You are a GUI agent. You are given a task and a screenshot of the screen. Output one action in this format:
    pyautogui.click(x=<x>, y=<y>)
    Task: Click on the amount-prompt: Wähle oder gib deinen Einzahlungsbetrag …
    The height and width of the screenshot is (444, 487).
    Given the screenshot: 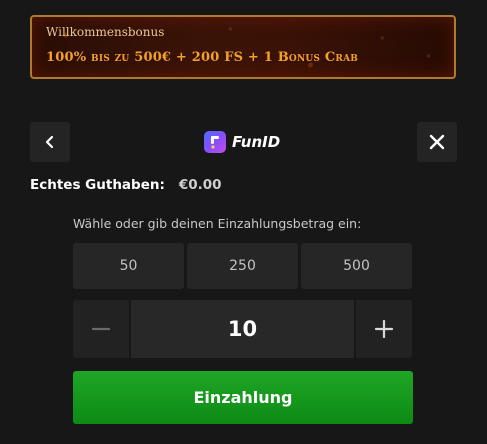 What is the action you would take?
    pyautogui.click(x=217, y=223)
    